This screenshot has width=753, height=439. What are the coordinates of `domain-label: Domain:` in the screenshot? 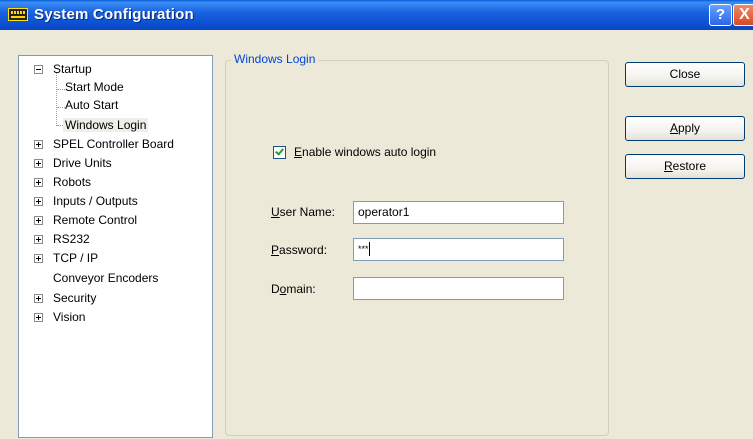 It's located at (293, 289).